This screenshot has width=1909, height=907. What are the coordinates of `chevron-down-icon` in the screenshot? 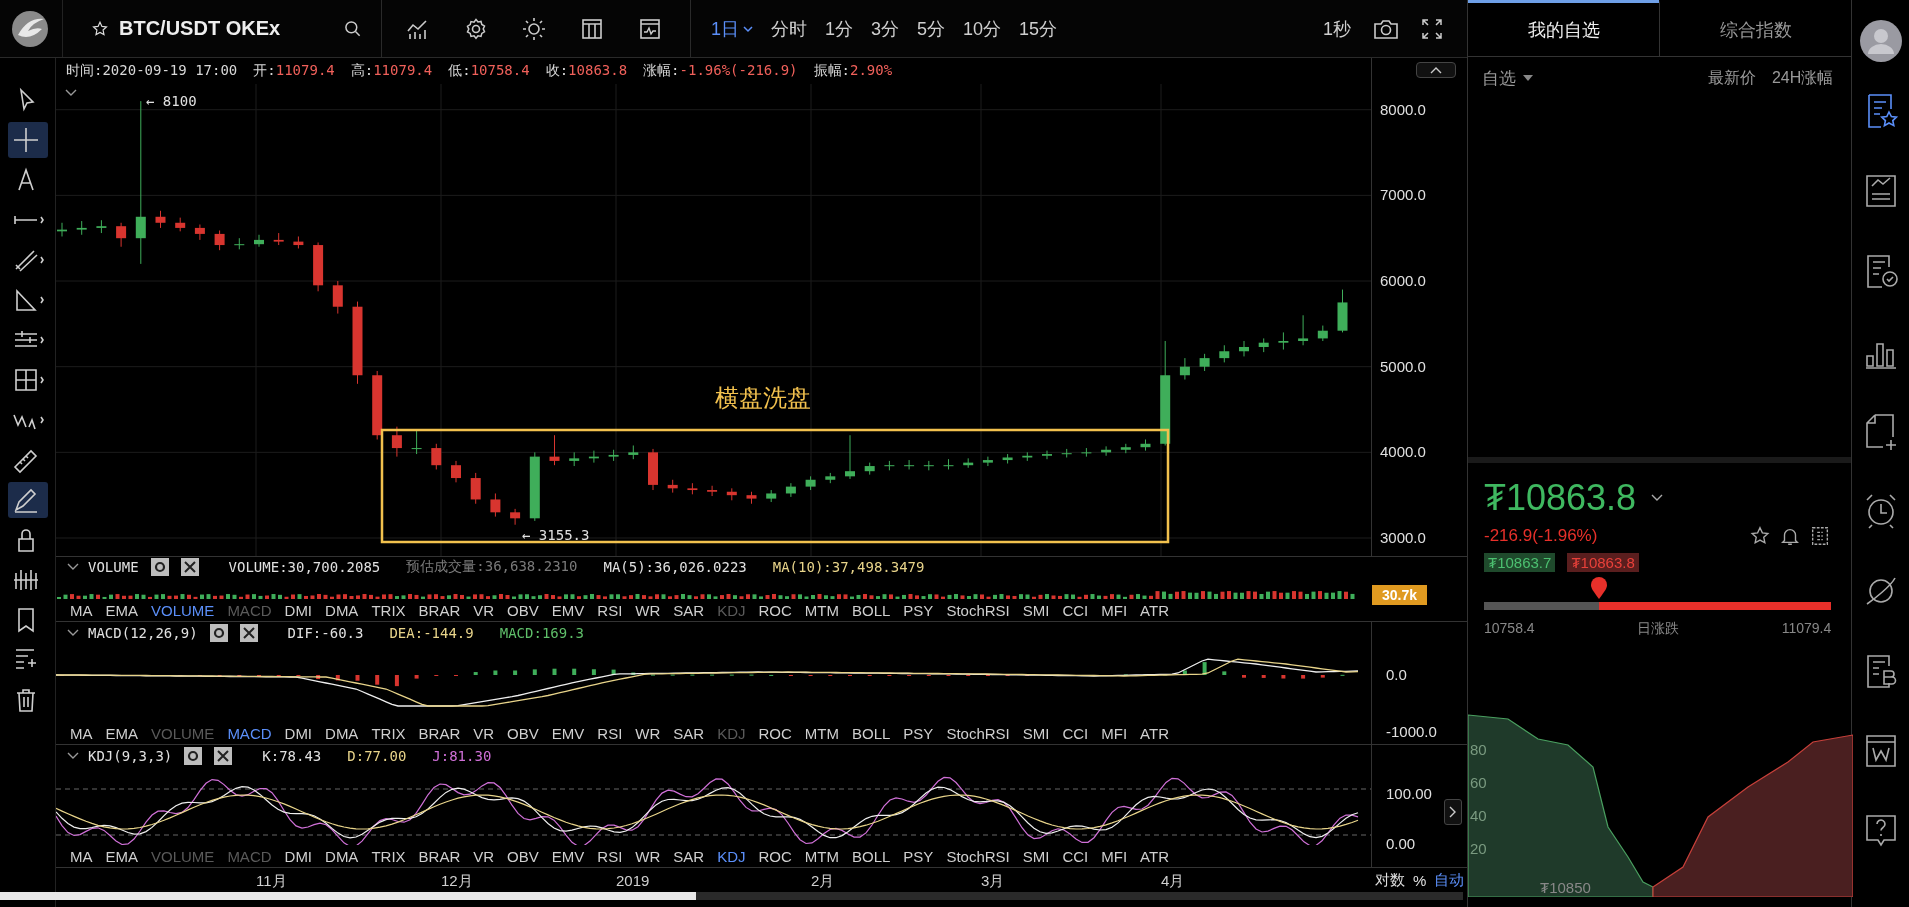 It's located at (1657, 498).